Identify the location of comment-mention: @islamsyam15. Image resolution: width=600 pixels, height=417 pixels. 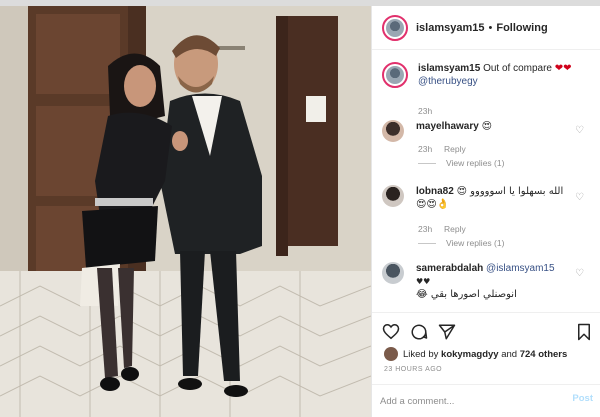
(520, 268).